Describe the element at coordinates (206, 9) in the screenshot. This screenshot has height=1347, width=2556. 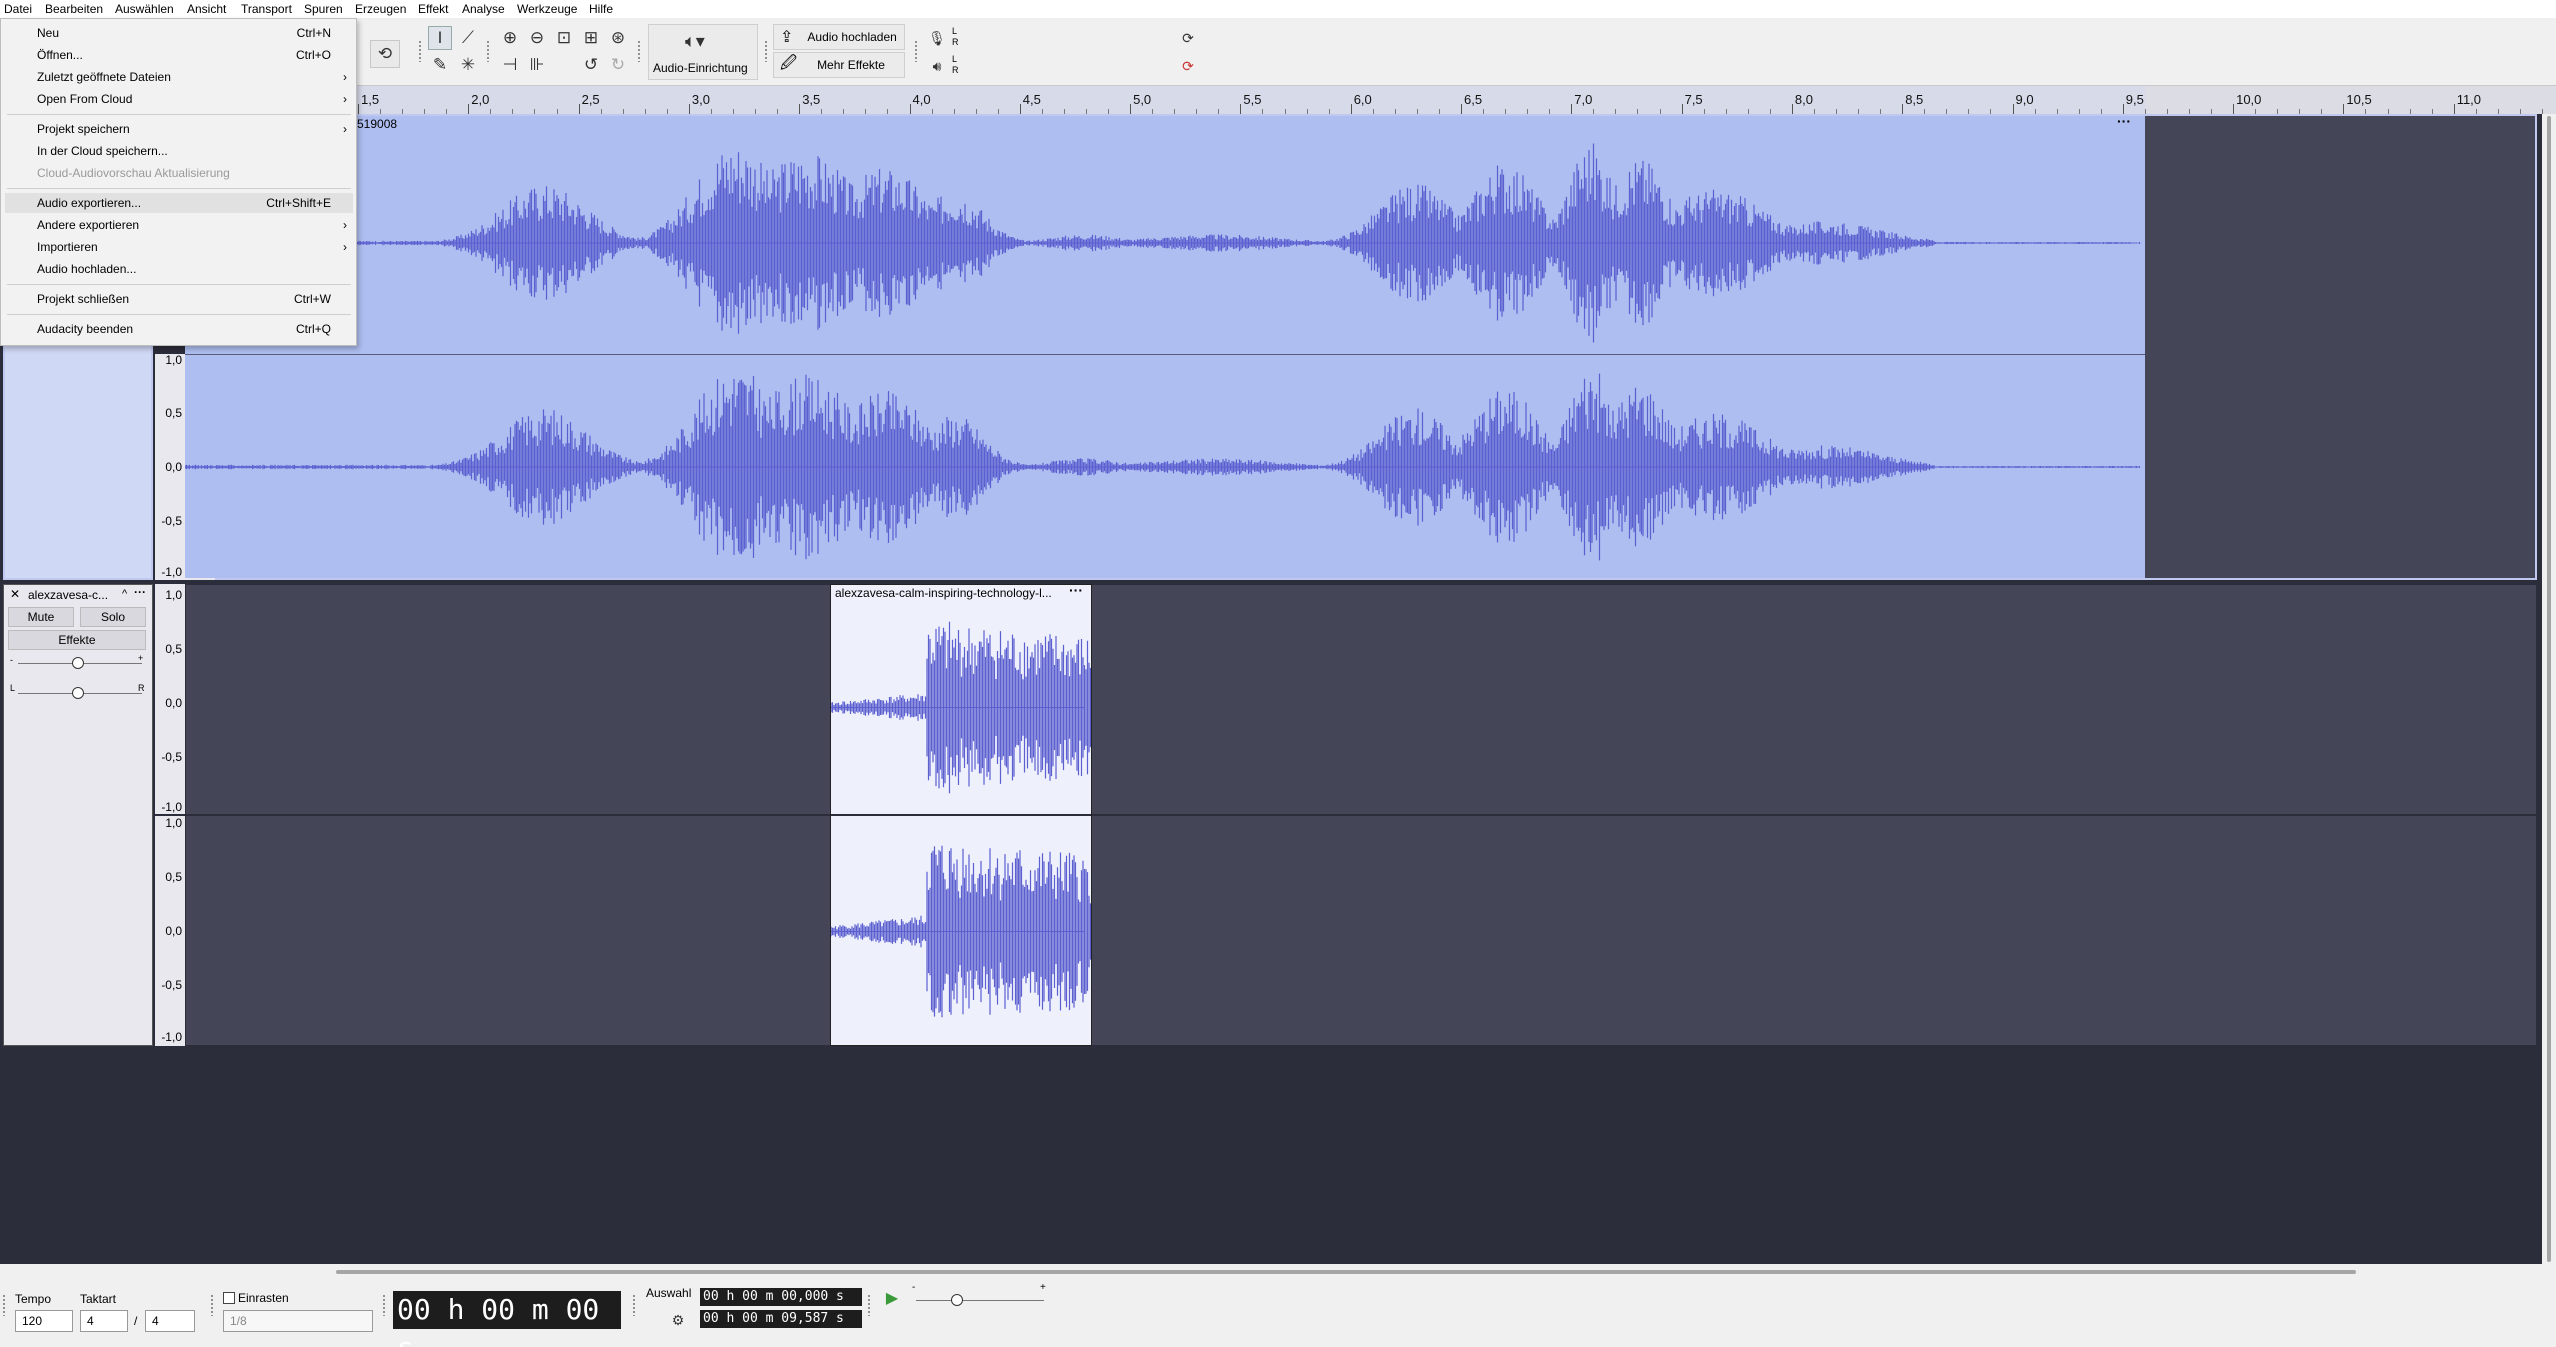
I see `menu-ansicht: Ansicht` at that location.